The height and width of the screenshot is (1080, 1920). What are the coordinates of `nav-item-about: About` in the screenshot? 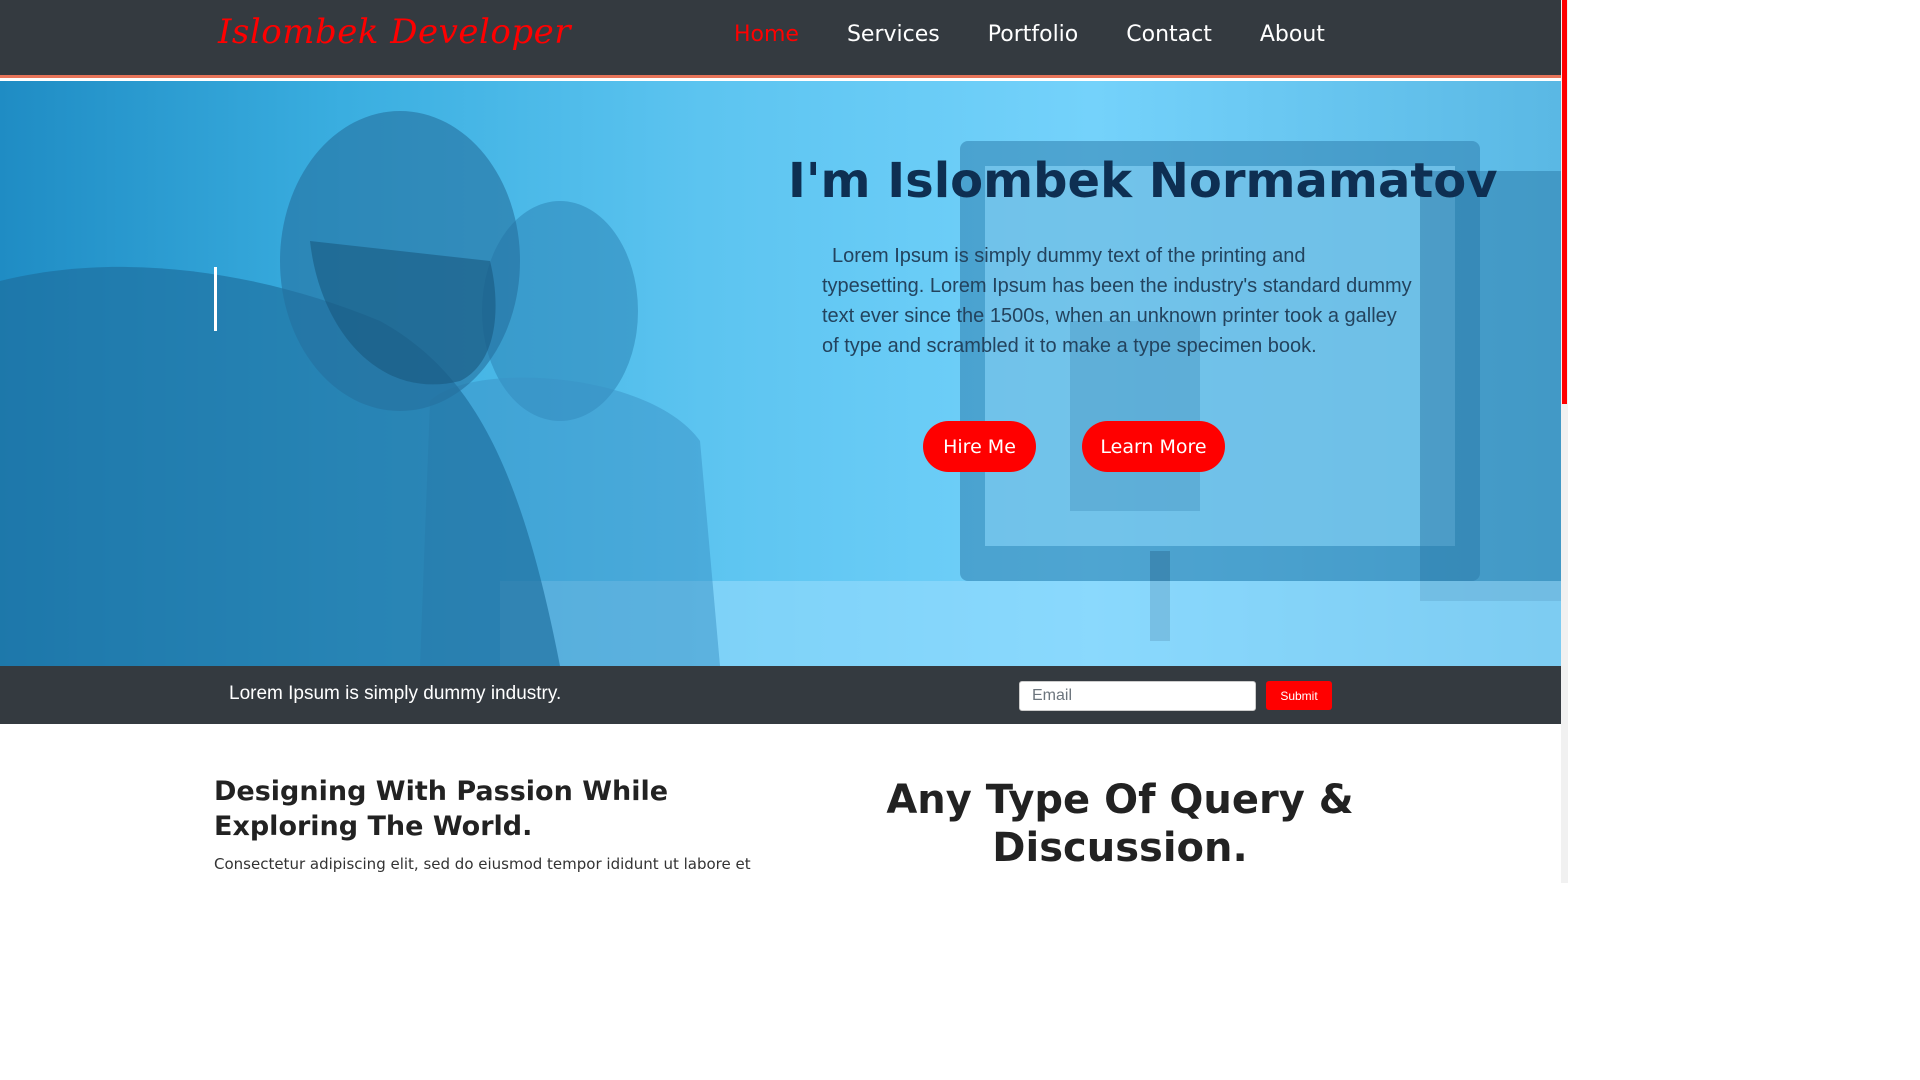 It's located at (1292, 34).